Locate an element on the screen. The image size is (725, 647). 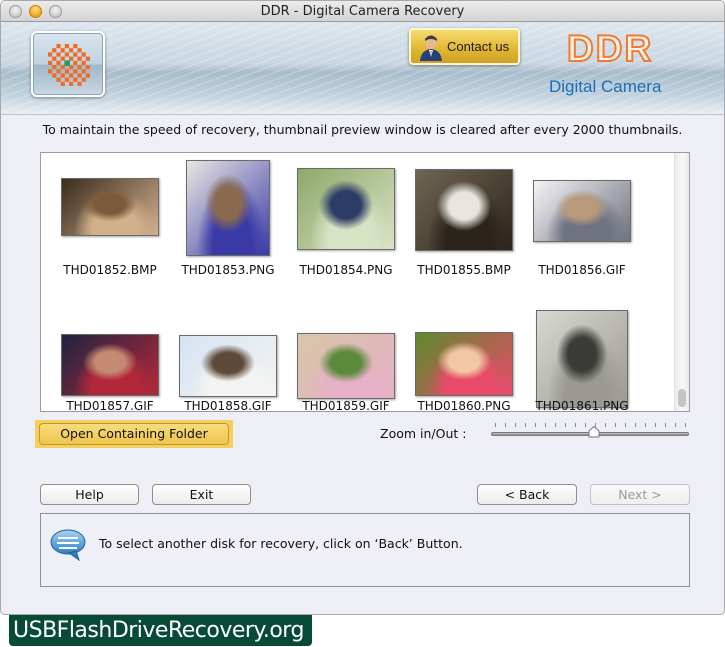
speech-bubble-icon is located at coordinates (68, 545).